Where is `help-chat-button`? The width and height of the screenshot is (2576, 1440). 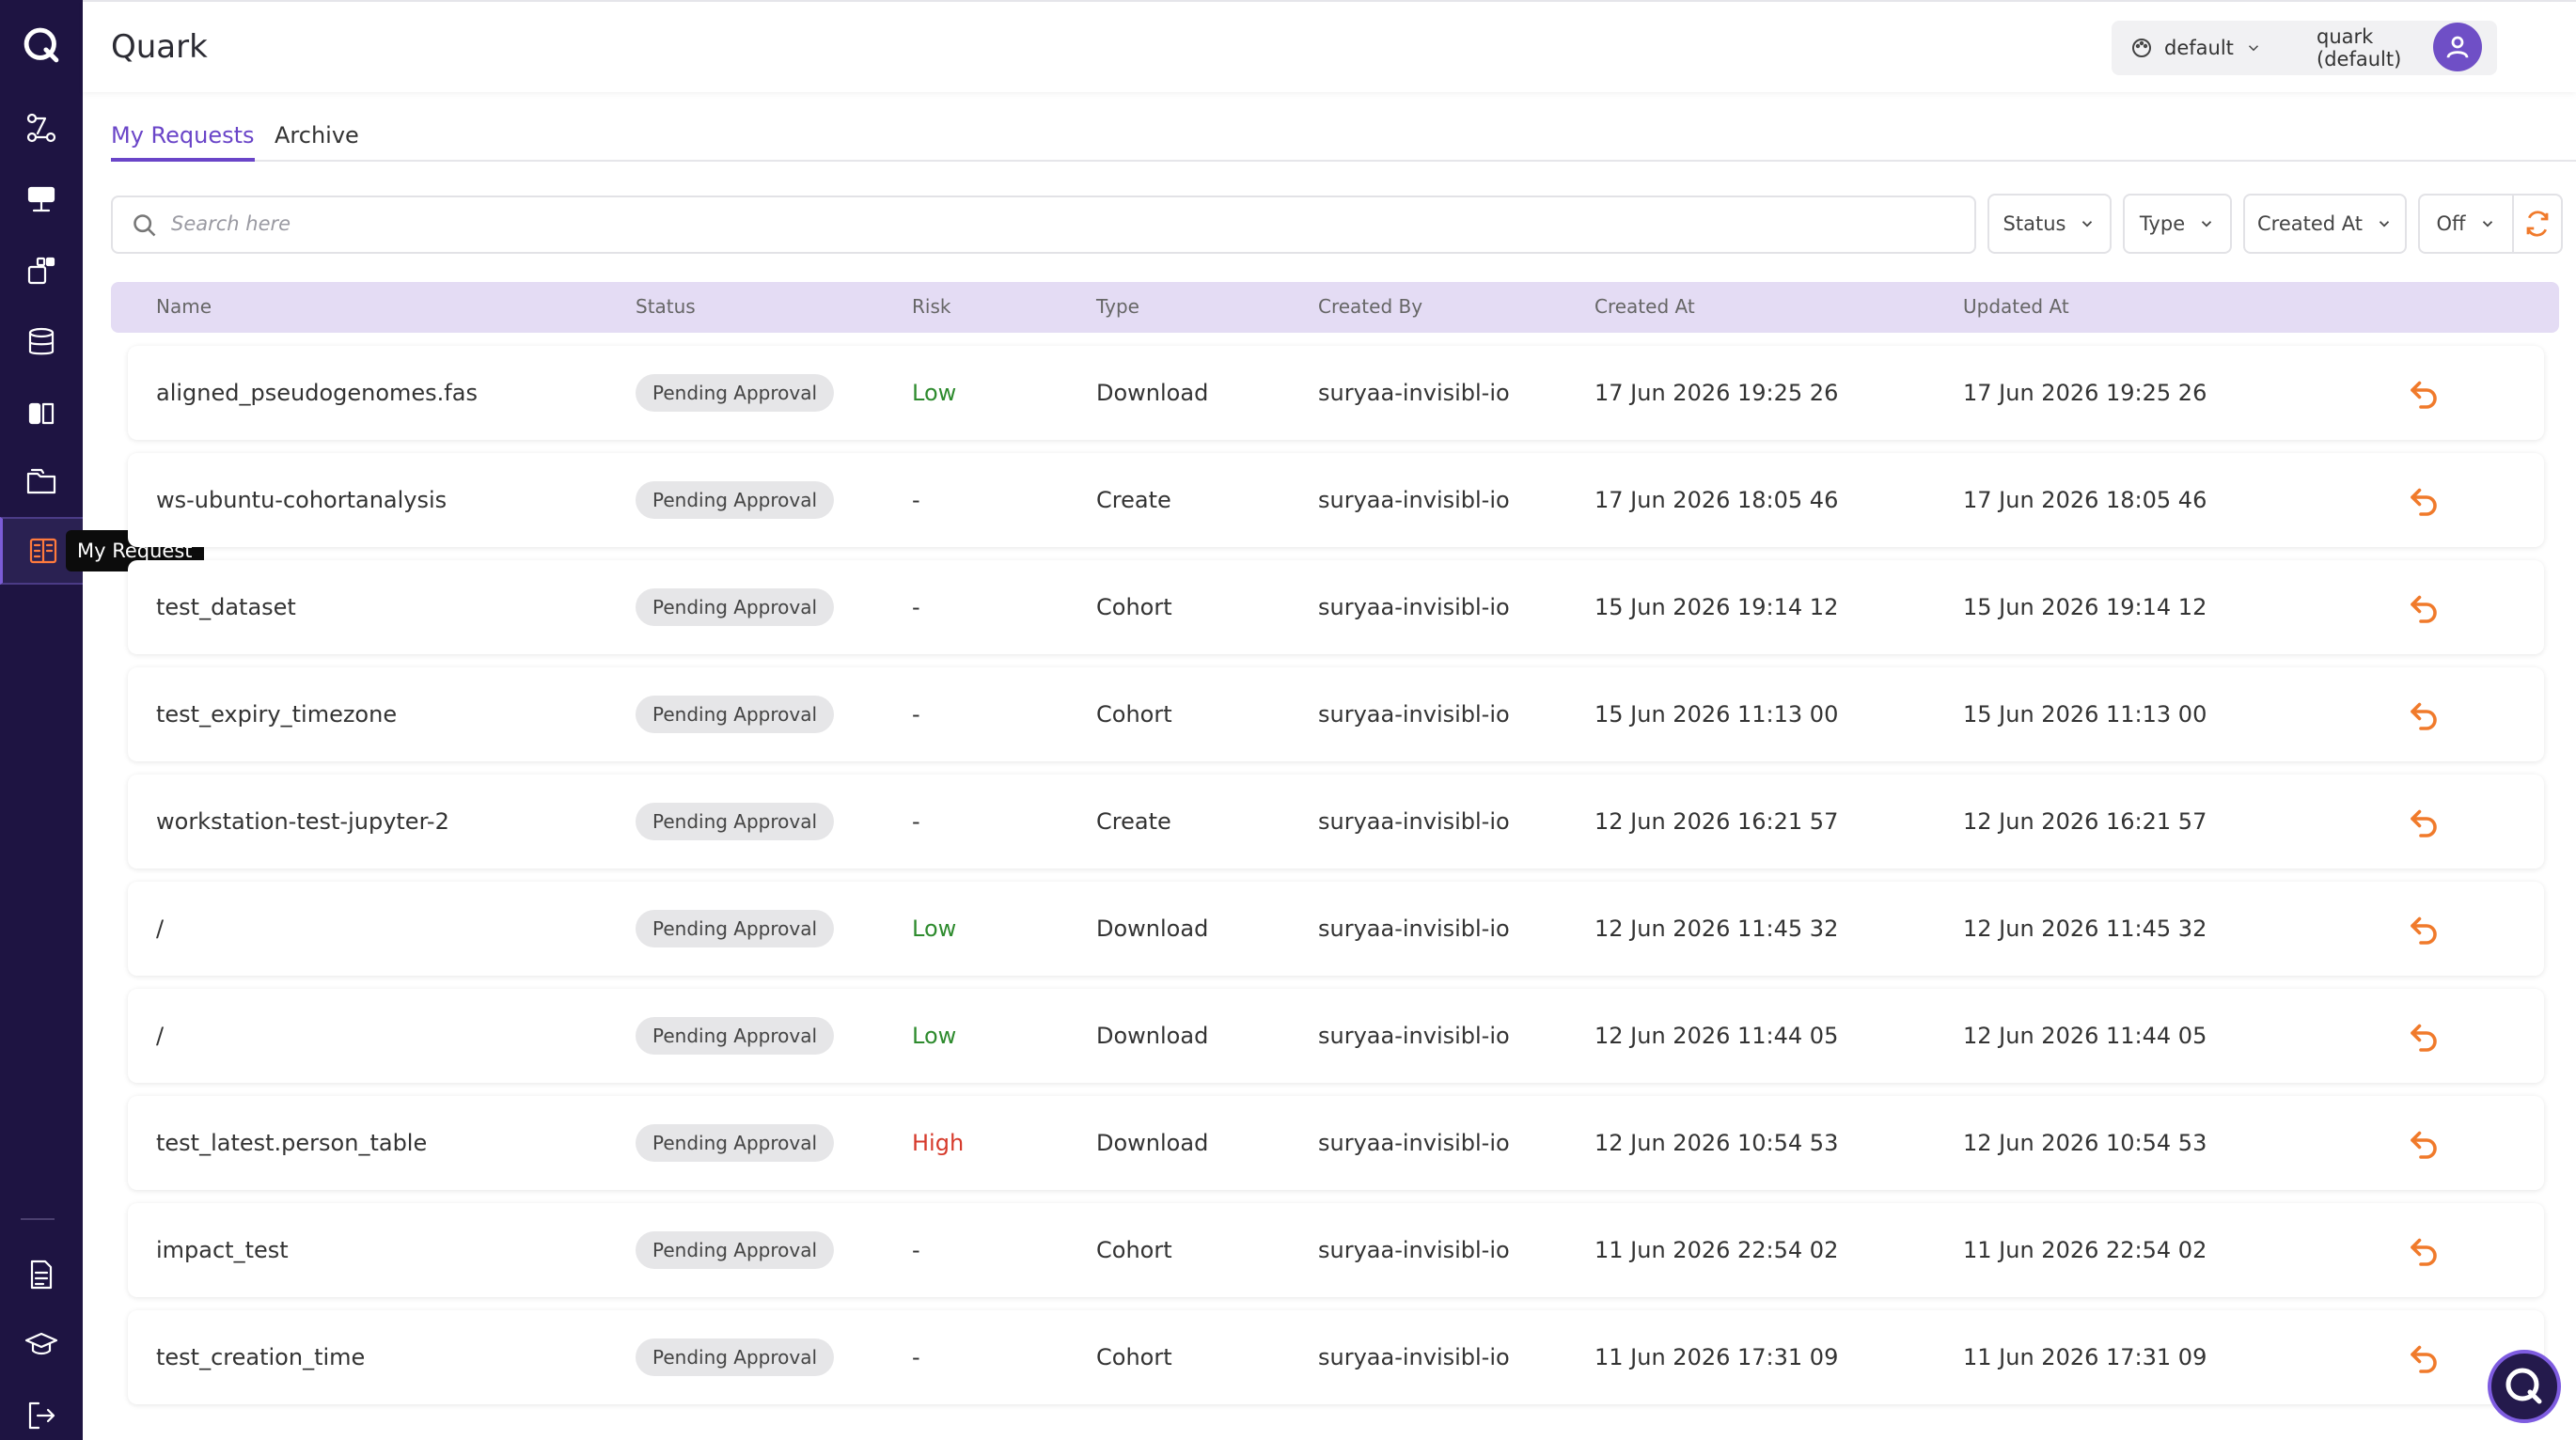
help-chat-button is located at coordinates (2525, 1386).